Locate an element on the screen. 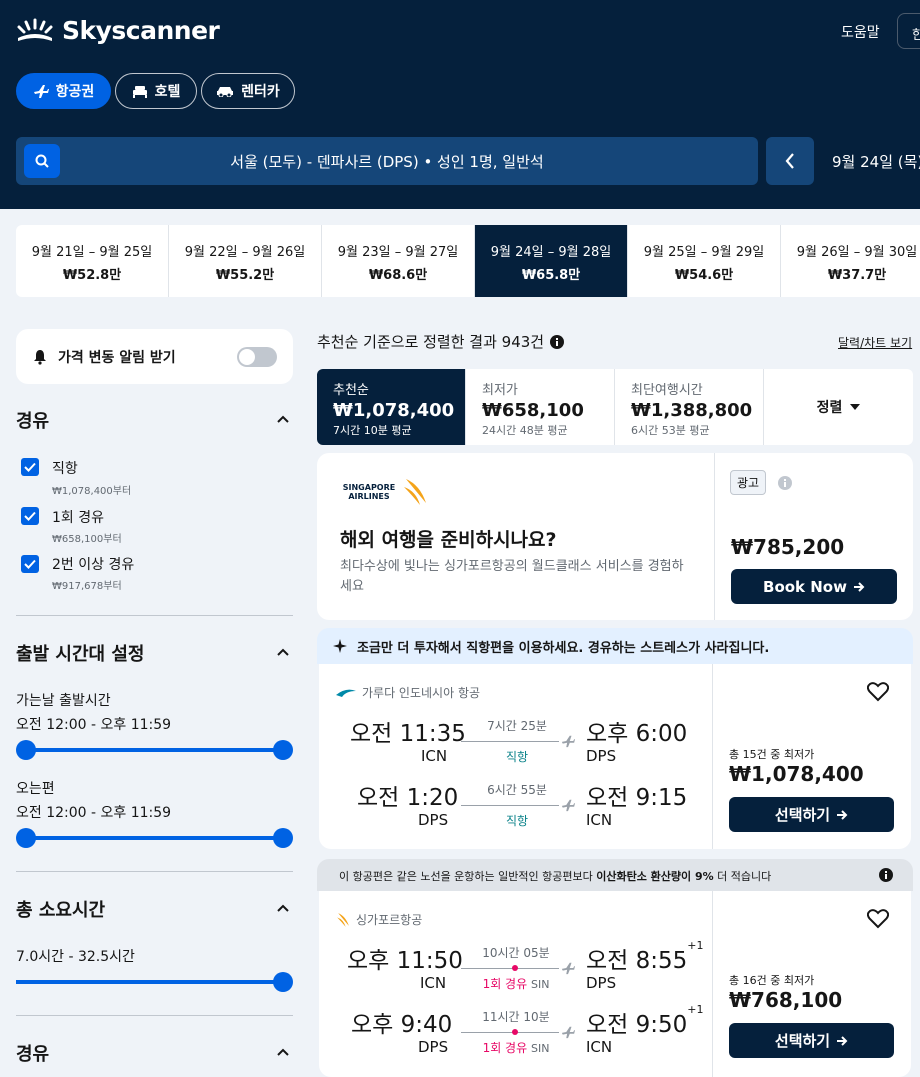  outbound-label: 가는날 출발시간 is located at coordinates (63, 701).